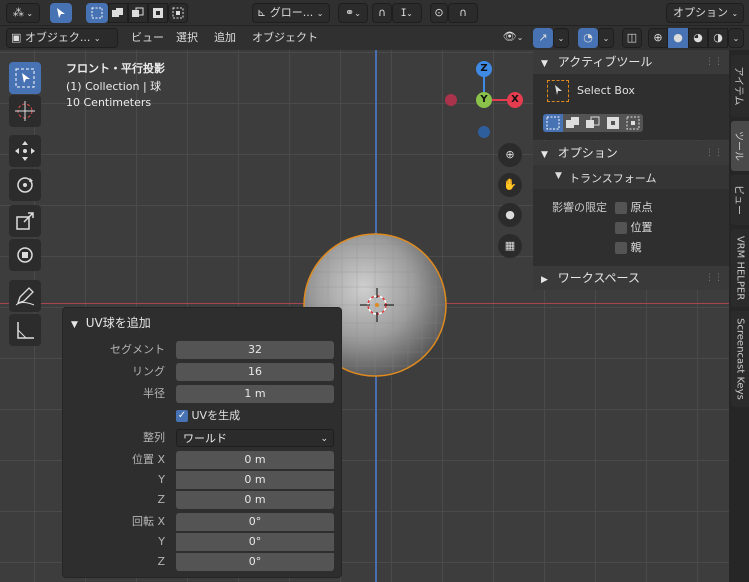 This screenshot has width=749, height=582. I want to click on affect-locations-checkbox: 位置, so click(634, 227).